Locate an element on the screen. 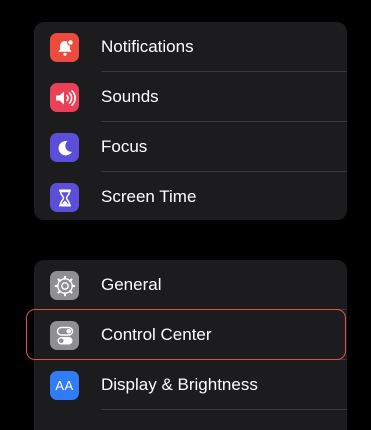 The width and height of the screenshot is (371, 430). settings-row-screen-time: Screen Time is located at coordinates (190, 196).